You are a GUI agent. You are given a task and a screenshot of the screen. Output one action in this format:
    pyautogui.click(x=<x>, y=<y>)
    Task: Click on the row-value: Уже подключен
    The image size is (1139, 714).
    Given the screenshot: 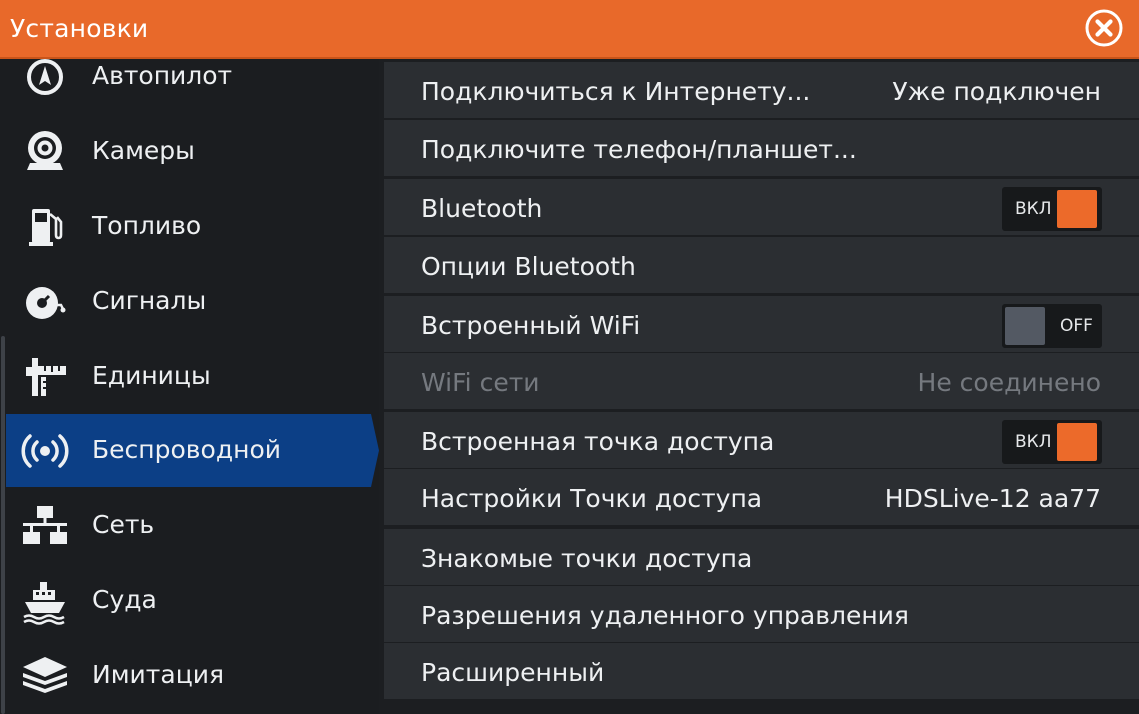 What is the action you would take?
    pyautogui.click(x=996, y=91)
    